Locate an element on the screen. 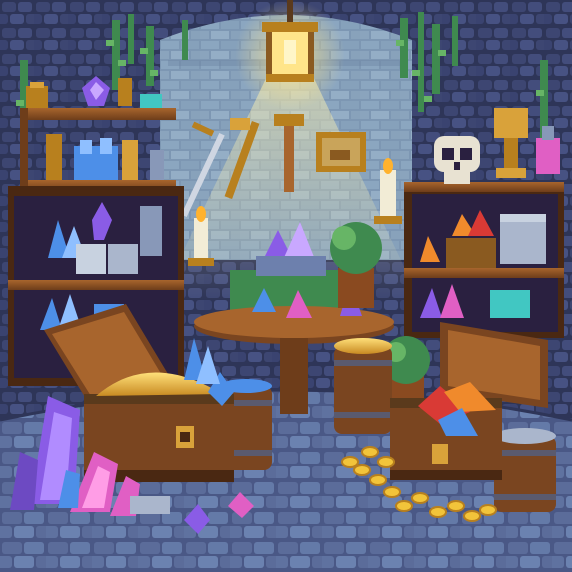  chalice-icon is located at coordinates (54, 157).